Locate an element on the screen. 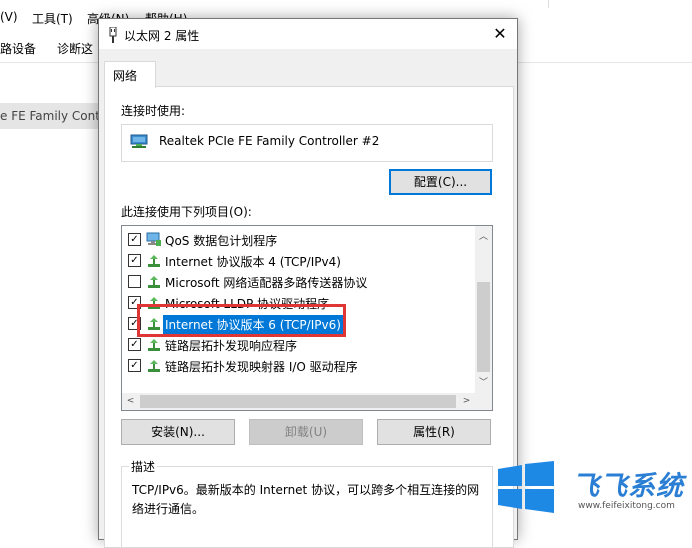  vertical-scrollbar: ︿ ﹀ is located at coordinates (483, 309).